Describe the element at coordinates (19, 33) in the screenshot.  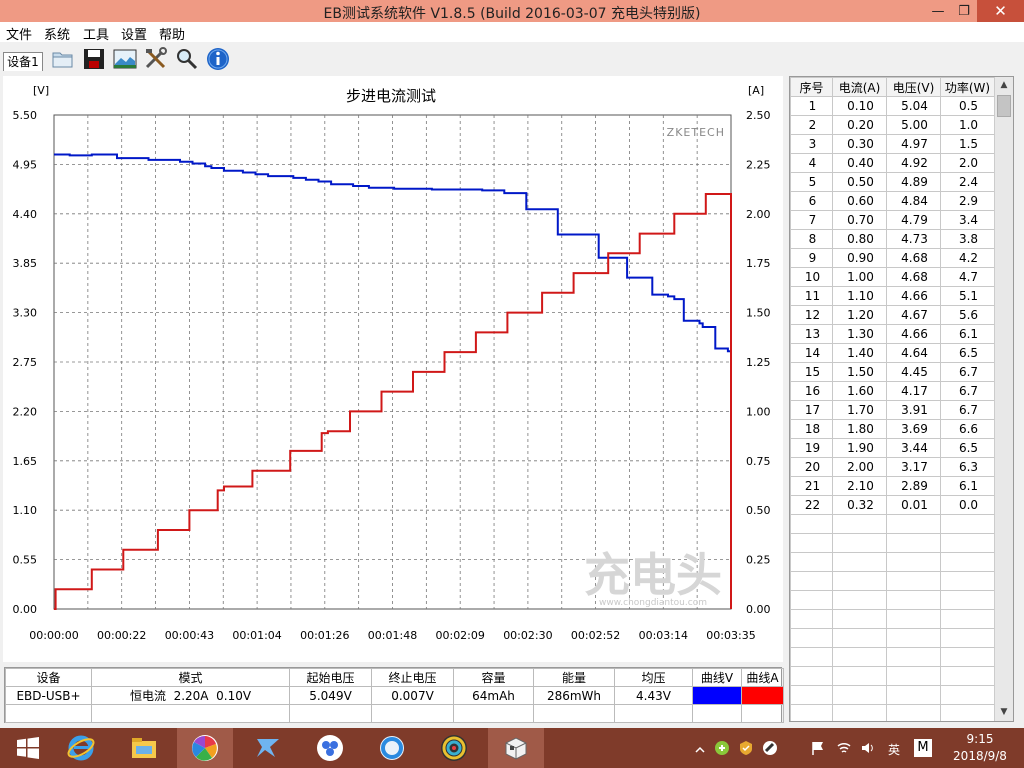
I see `menu-file: 文件` at that location.